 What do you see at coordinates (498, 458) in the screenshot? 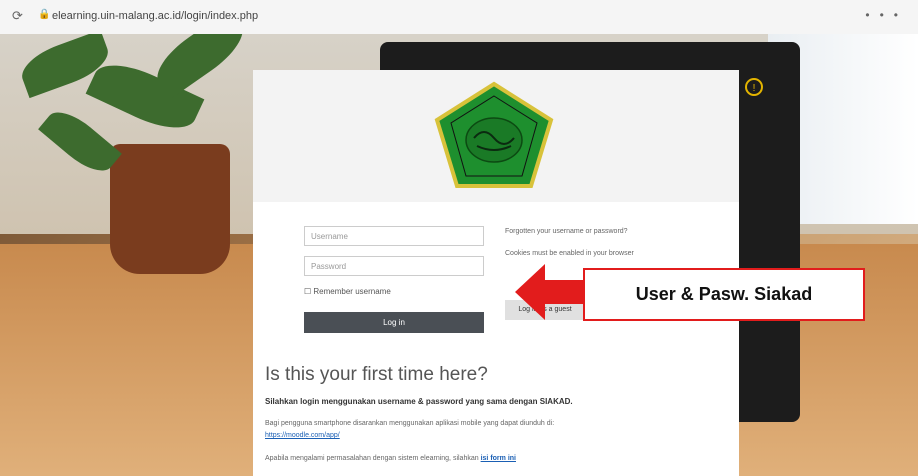
I see `support-form-link: isi form ini` at bounding box center [498, 458].